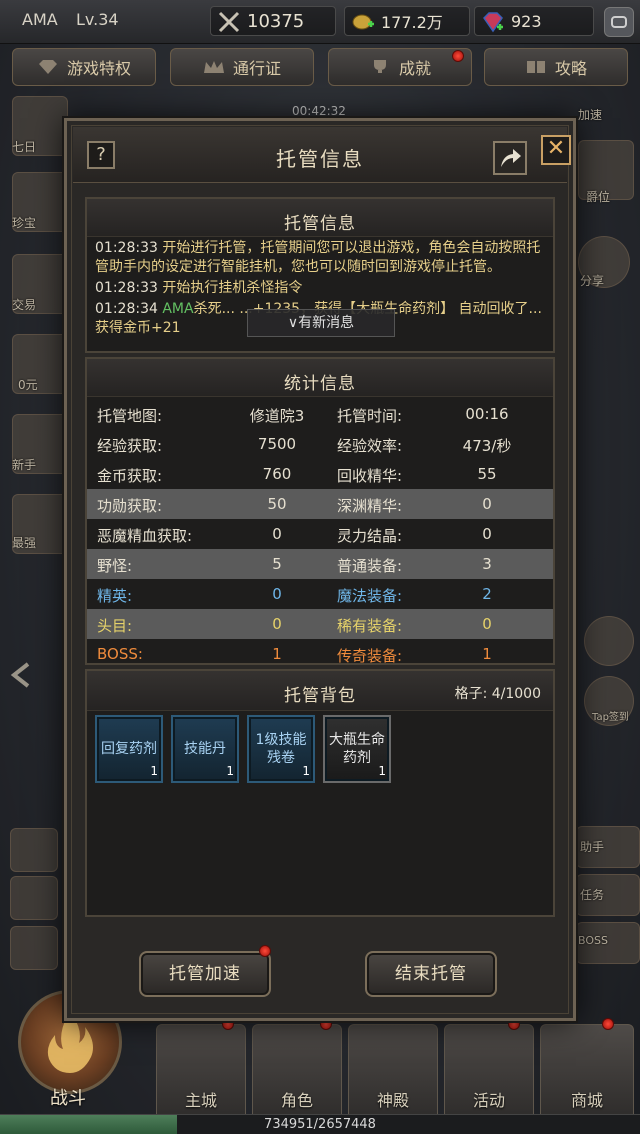  I want to click on log-time: 01:28:33, so click(126, 288).